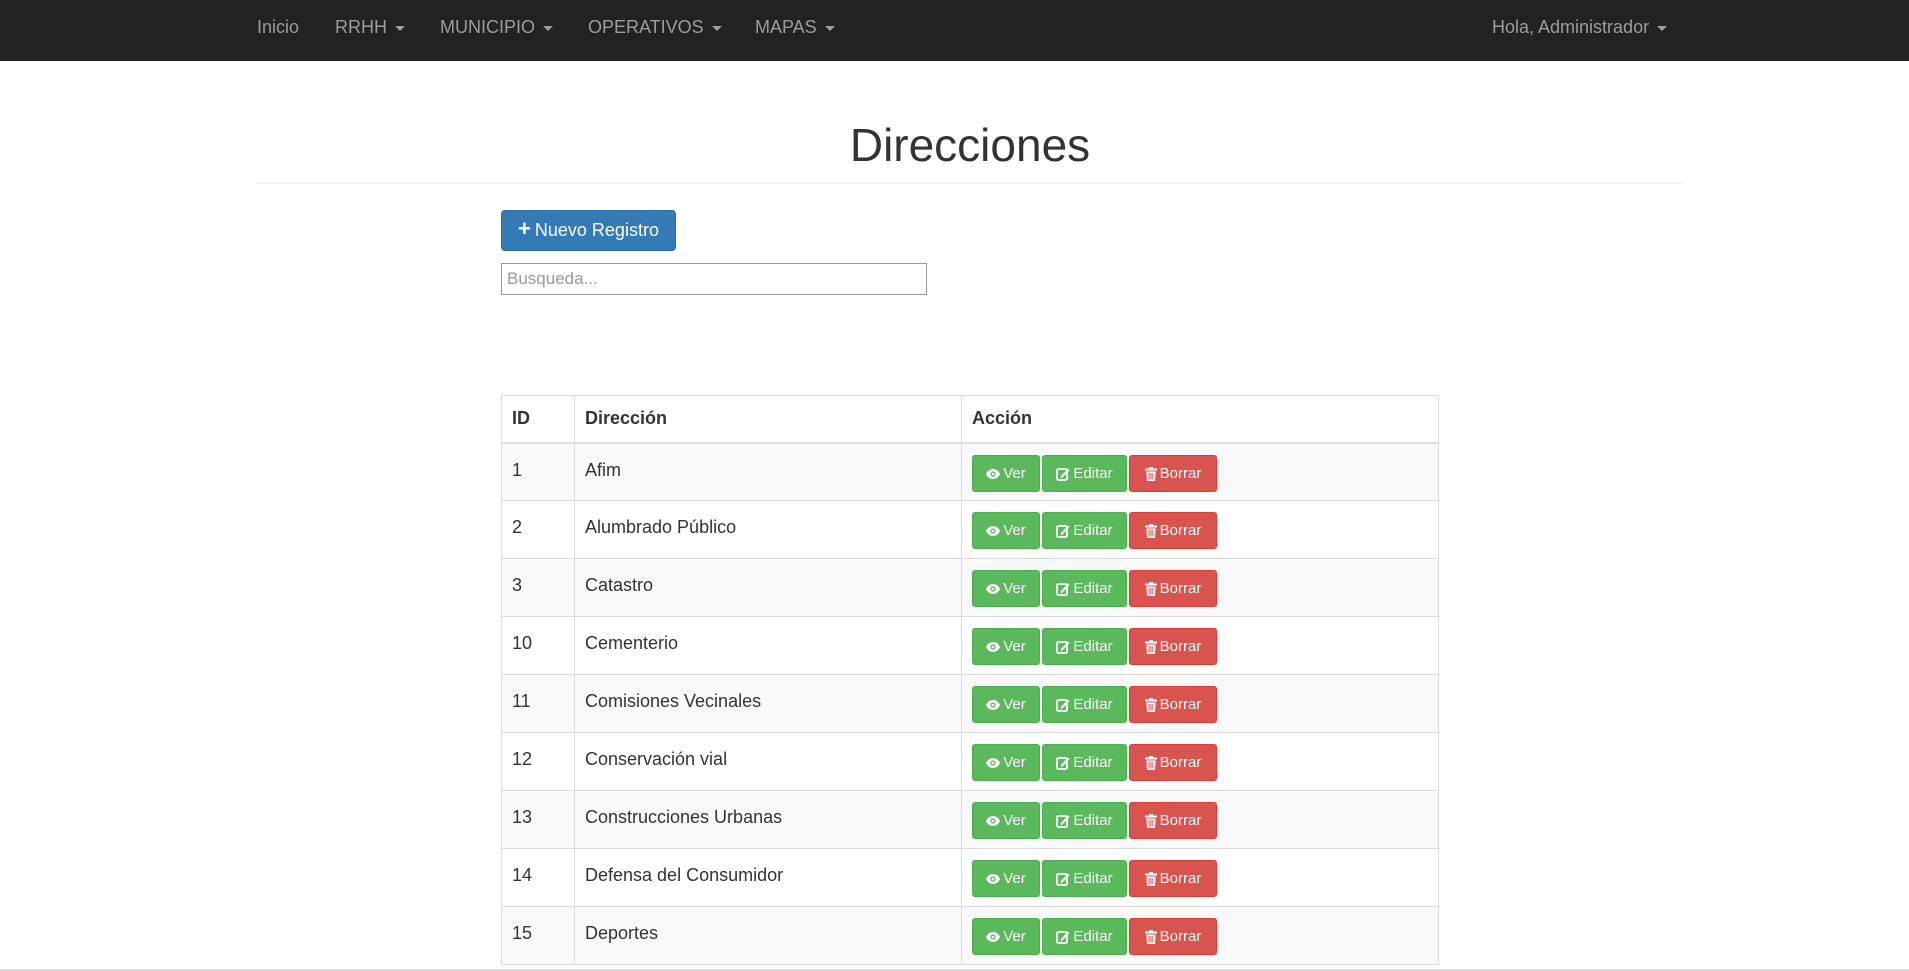  I want to click on row-id: 12, so click(538, 761).